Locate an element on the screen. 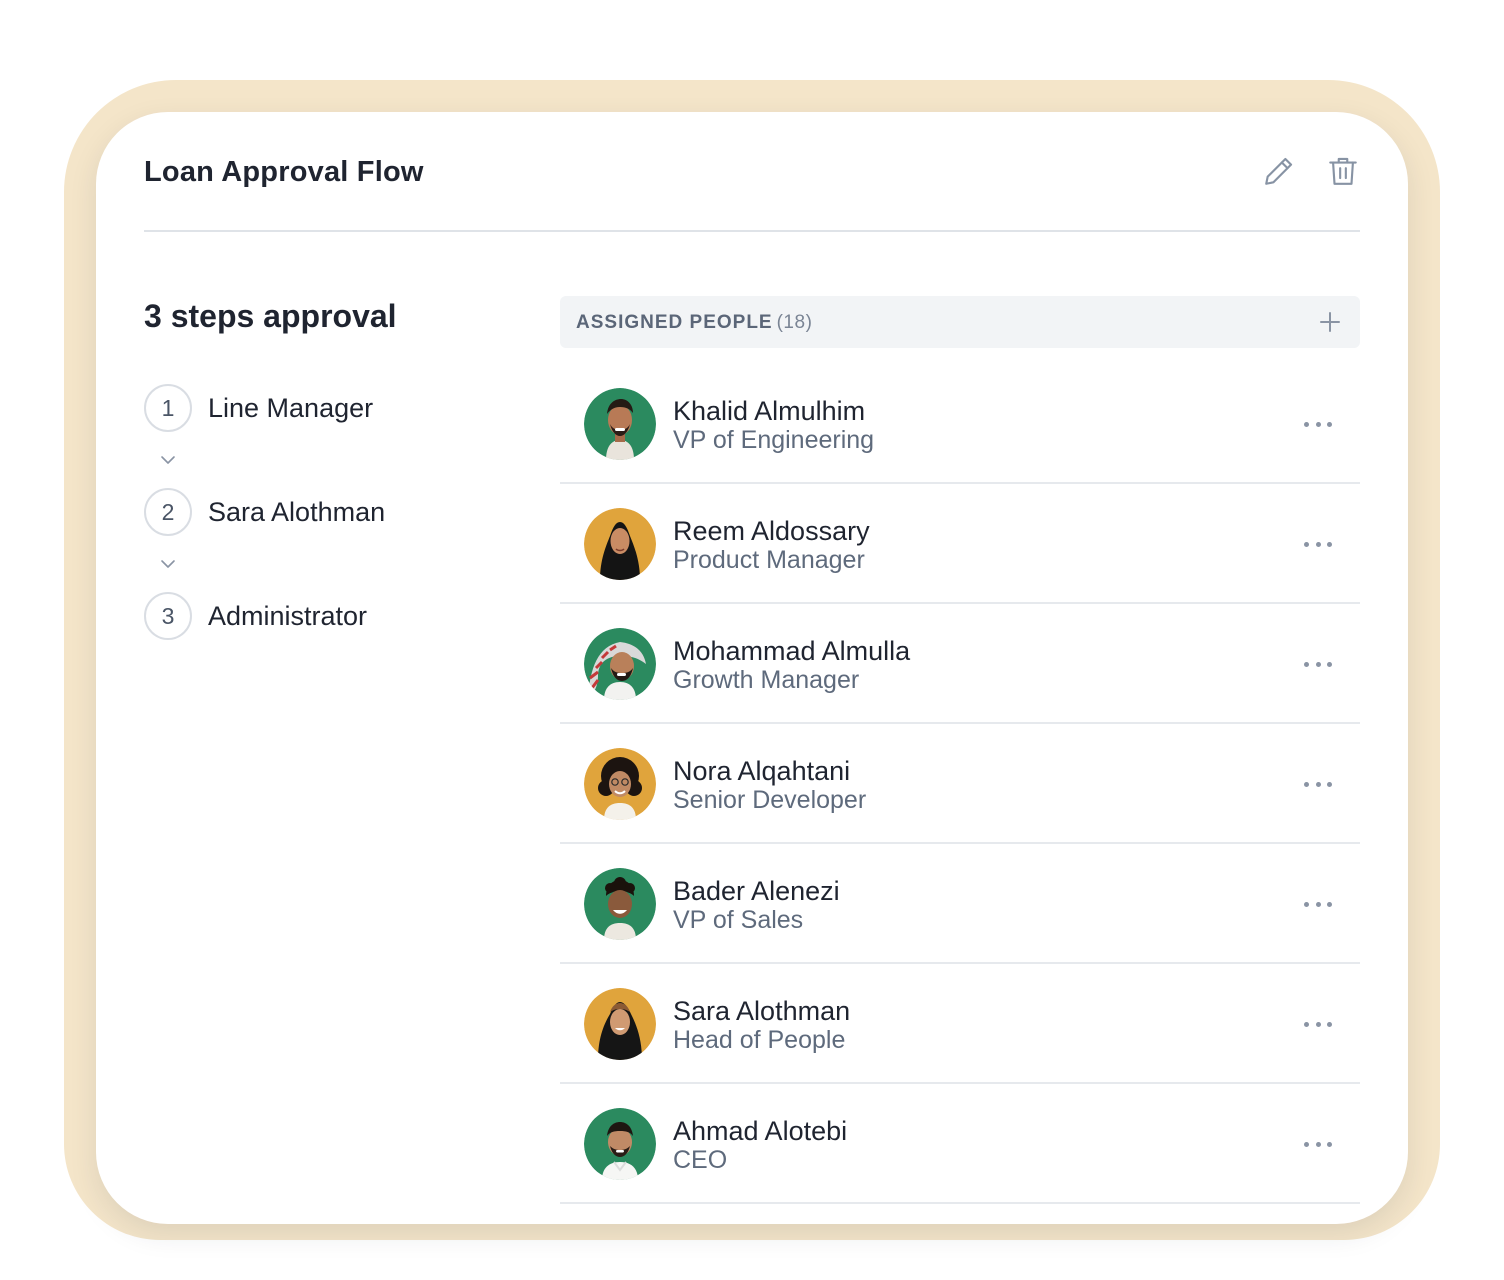 Image resolution: width=1504 pixels, height=1280 pixels. step-label: Line Manager is located at coordinates (291, 407).